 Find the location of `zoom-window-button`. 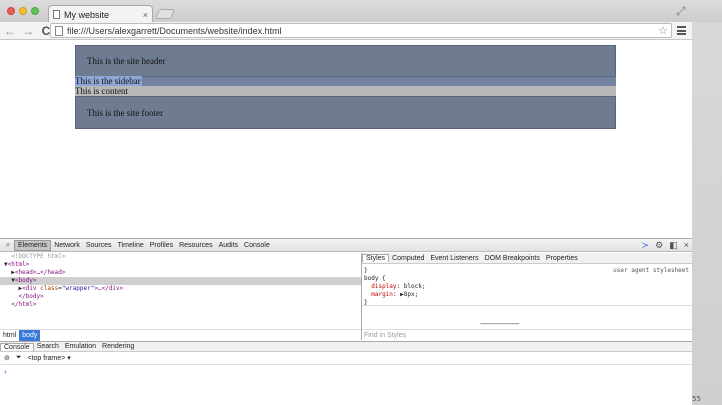

zoom-window-button is located at coordinates (35, 11).